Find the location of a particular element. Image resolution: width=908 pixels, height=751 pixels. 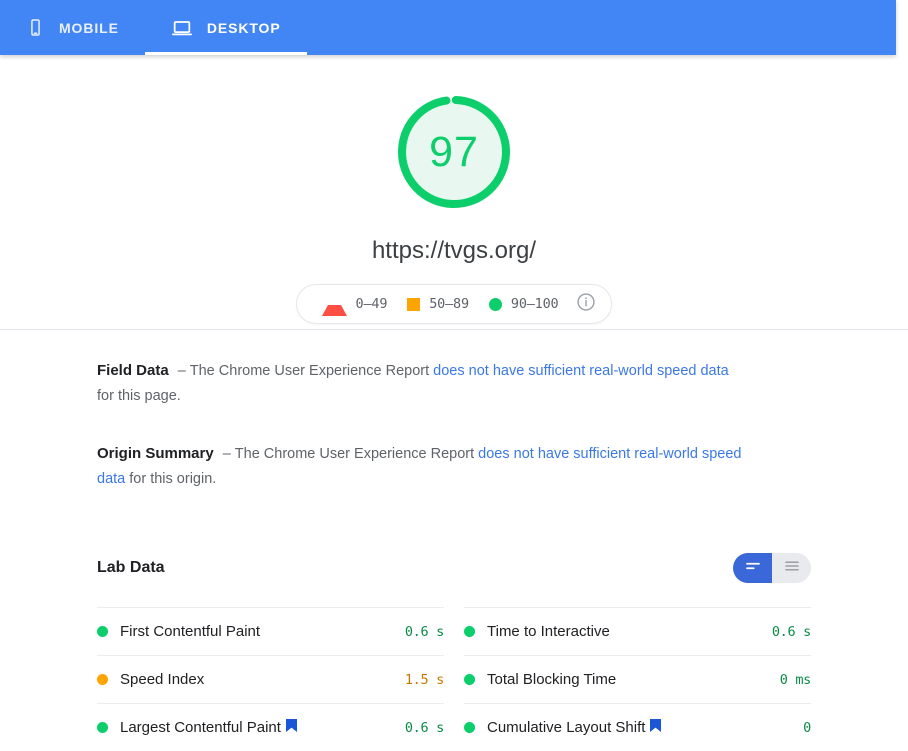

tab-desktop: DESKTOP is located at coordinates (225, 27).